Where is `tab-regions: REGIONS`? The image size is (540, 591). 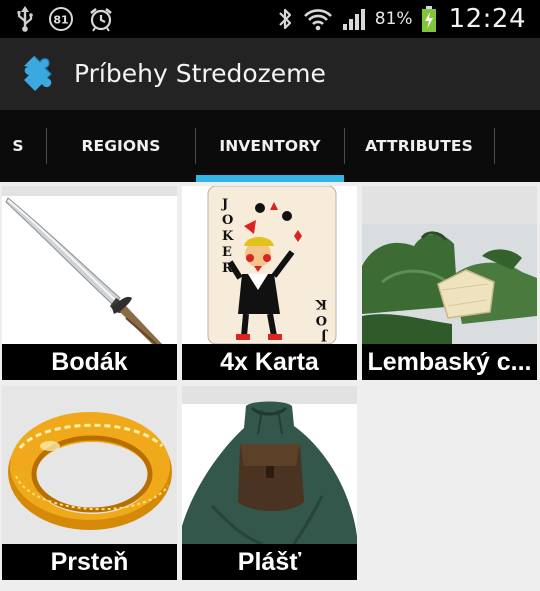
tab-regions: REGIONS is located at coordinates (121, 146).